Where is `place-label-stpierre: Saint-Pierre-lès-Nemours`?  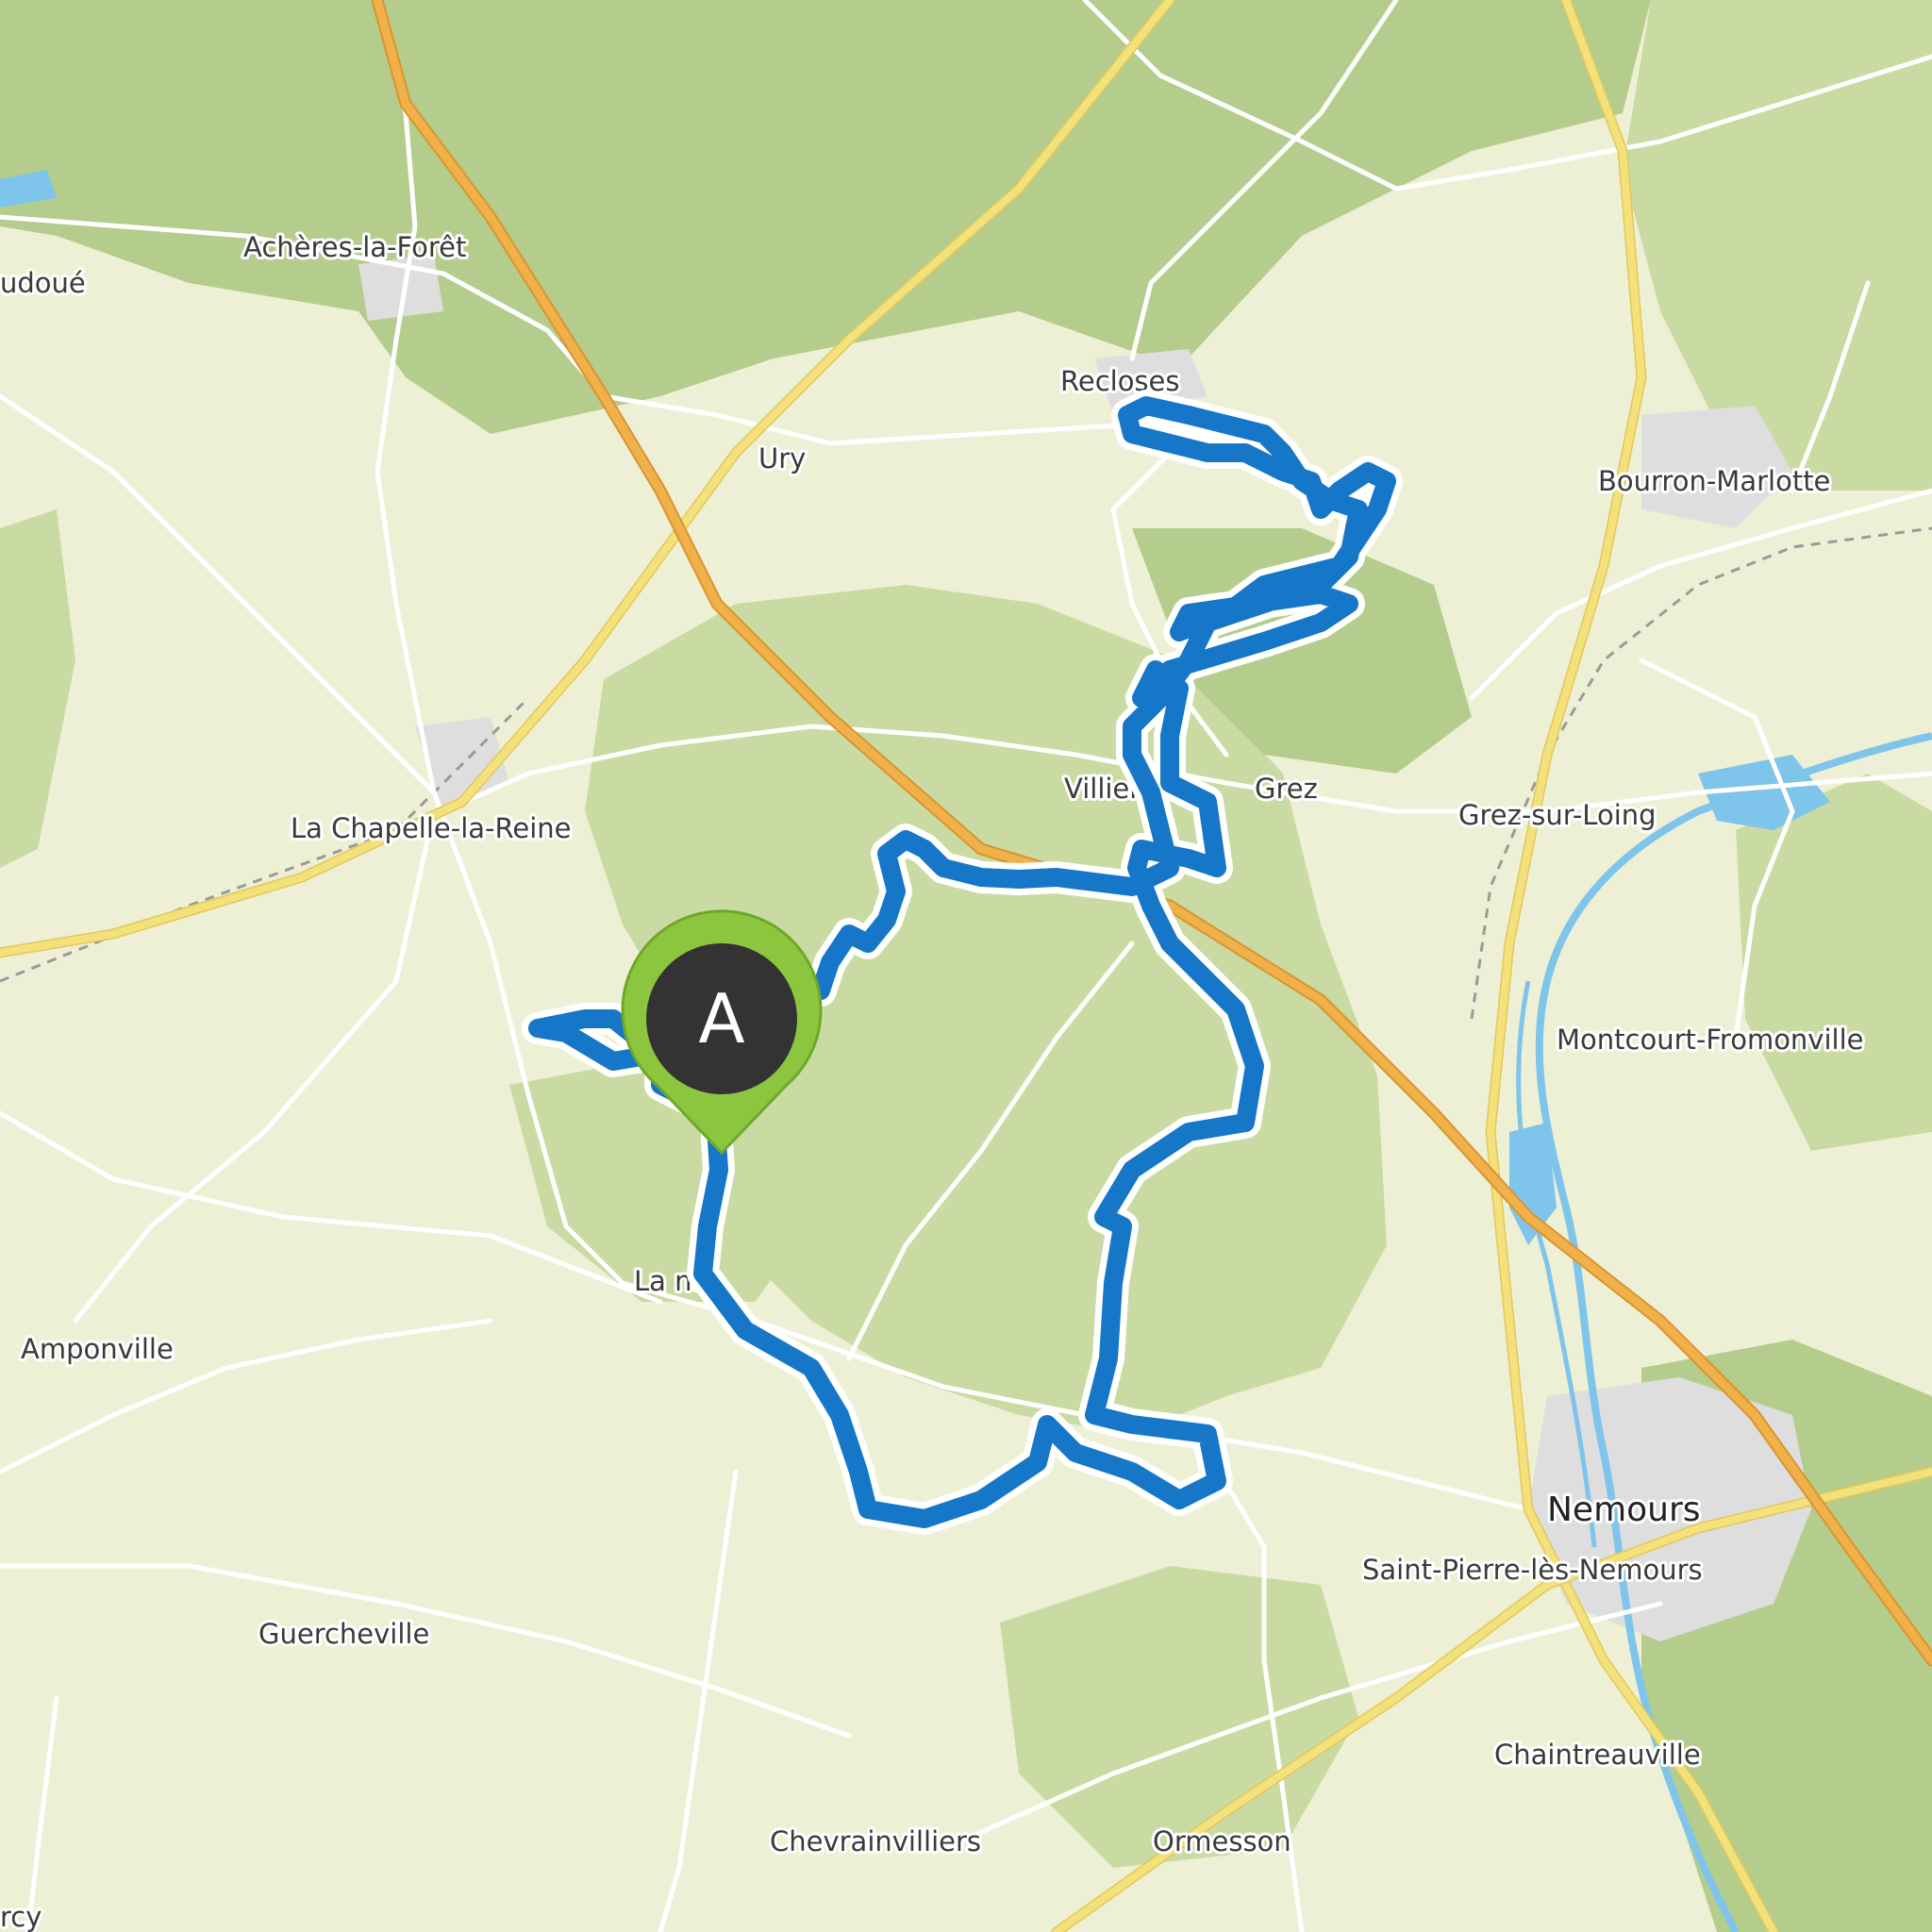
place-label-stpierre: Saint-Pierre-lès-Nemours is located at coordinates (1532, 1570).